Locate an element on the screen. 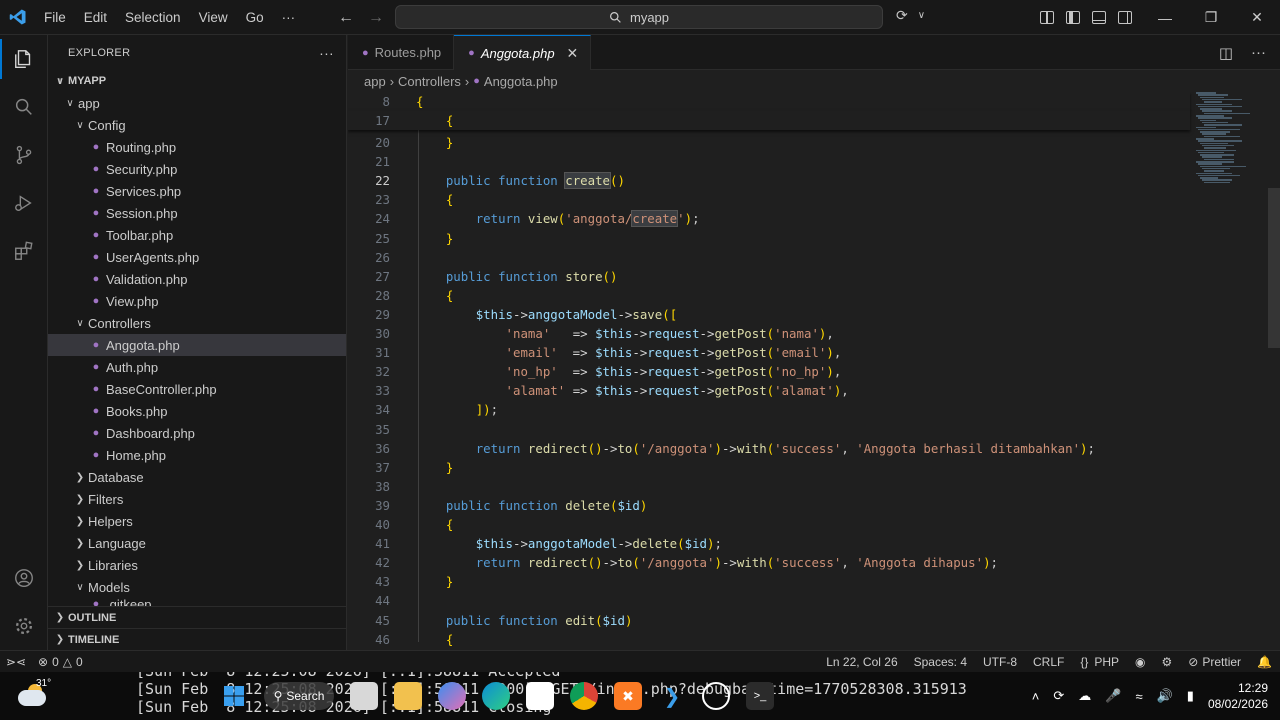 This screenshot has width=1280, height=720. back-arrow-icon: ← is located at coordinates (346, 18).